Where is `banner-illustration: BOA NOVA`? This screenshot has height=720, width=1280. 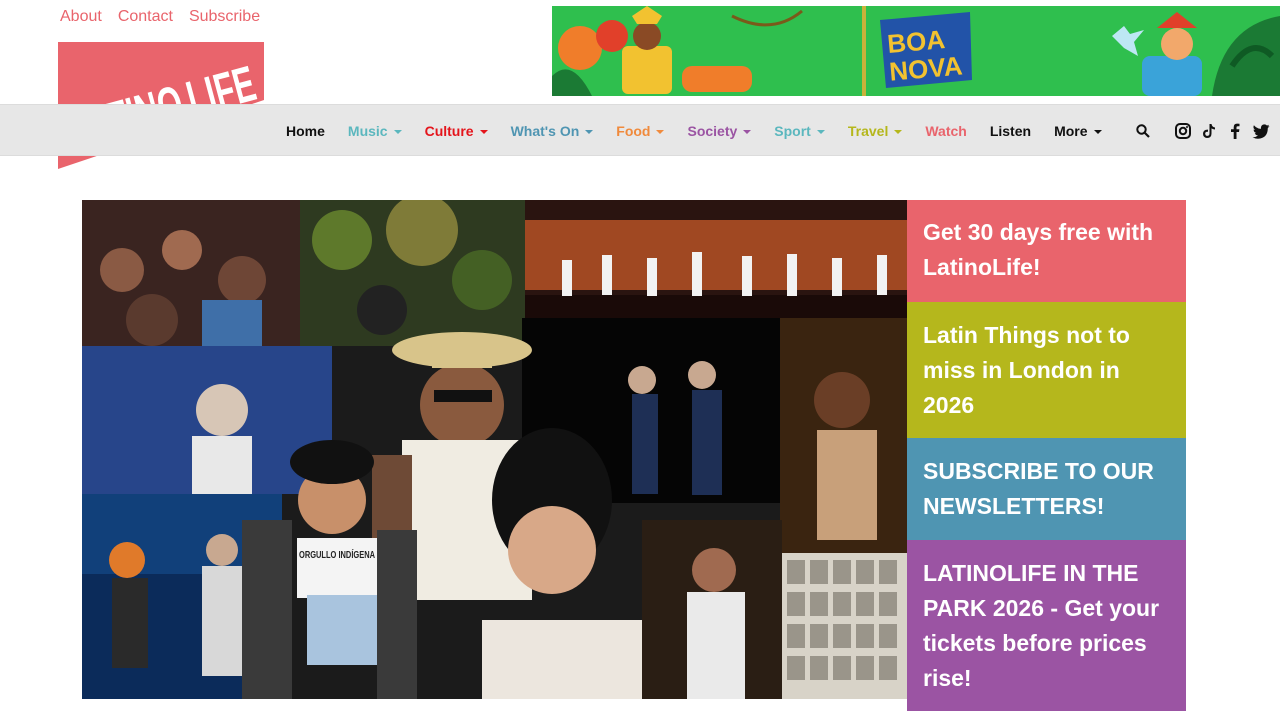
banner-illustration: BOA NOVA is located at coordinates (916, 51).